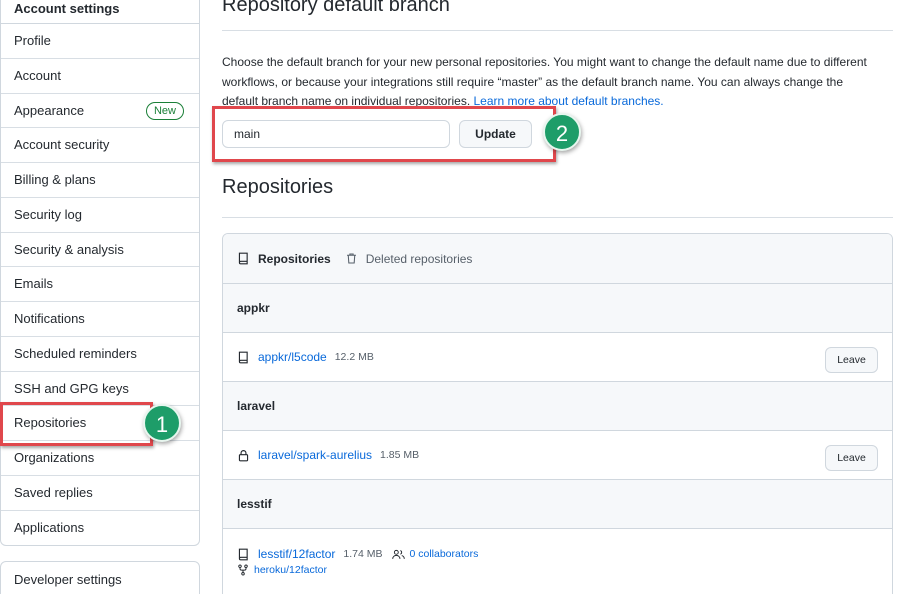 This screenshot has width=898, height=594. What do you see at coordinates (100, 354) in the screenshot?
I see `sidebar-item-scheduled-reminders: Scheduled reminders` at bounding box center [100, 354].